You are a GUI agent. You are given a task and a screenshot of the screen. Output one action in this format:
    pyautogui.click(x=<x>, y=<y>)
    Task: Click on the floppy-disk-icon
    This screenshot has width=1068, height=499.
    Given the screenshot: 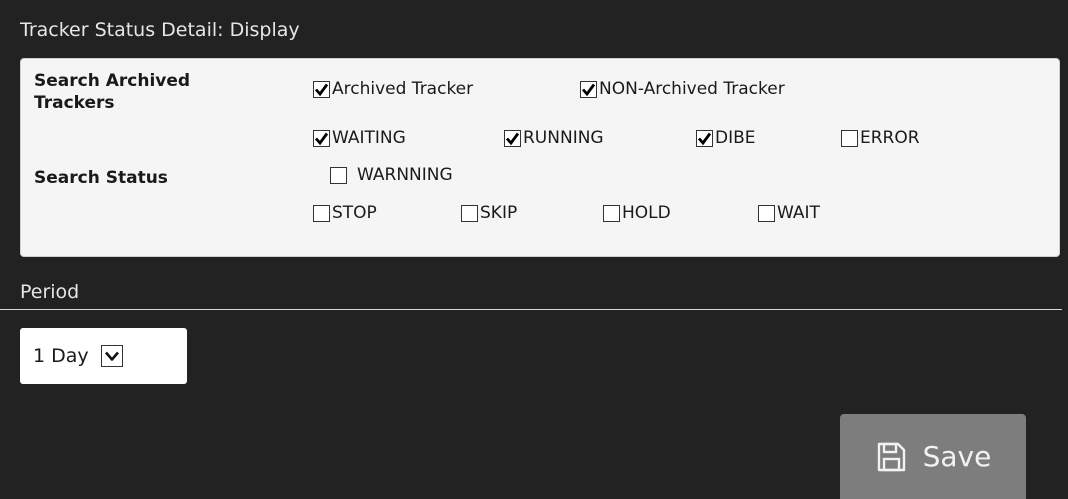 What is the action you would take?
    pyautogui.click(x=891, y=457)
    